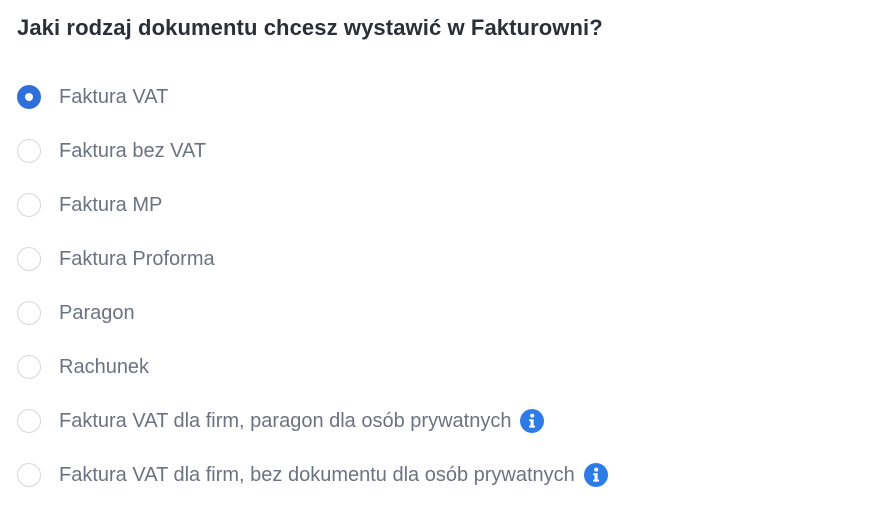 The width and height of the screenshot is (876, 507). What do you see at coordinates (437, 259) in the screenshot?
I see `option-faktura-proforma: Faktura Proforma` at bounding box center [437, 259].